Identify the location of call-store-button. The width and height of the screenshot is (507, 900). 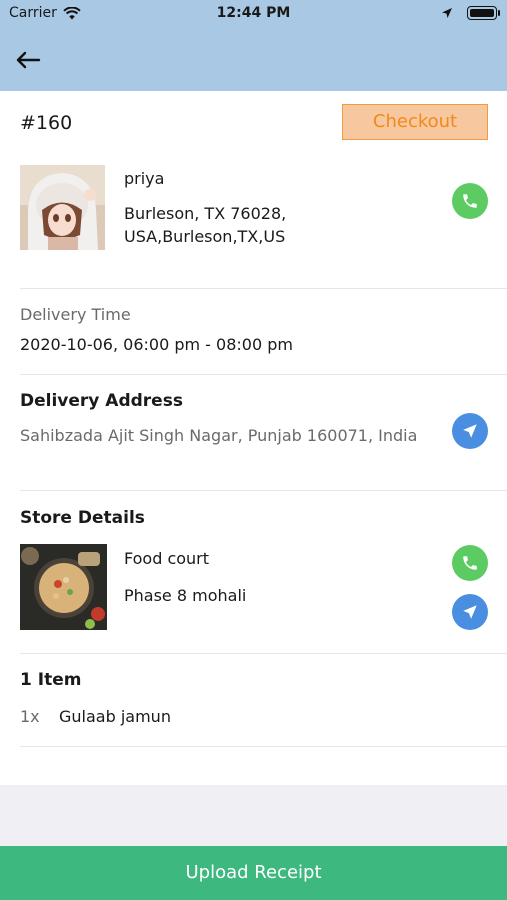
(470, 563).